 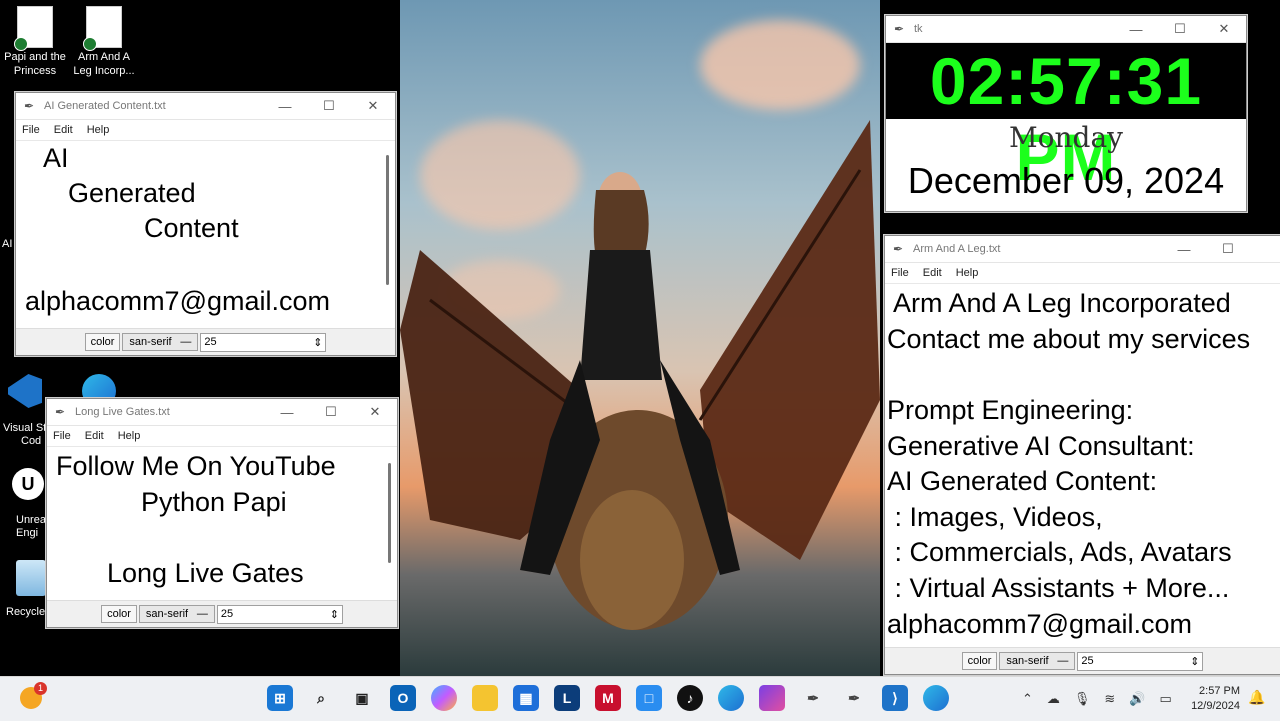 What do you see at coordinates (321, 698) in the screenshot?
I see `search-icon: ⌕` at bounding box center [321, 698].